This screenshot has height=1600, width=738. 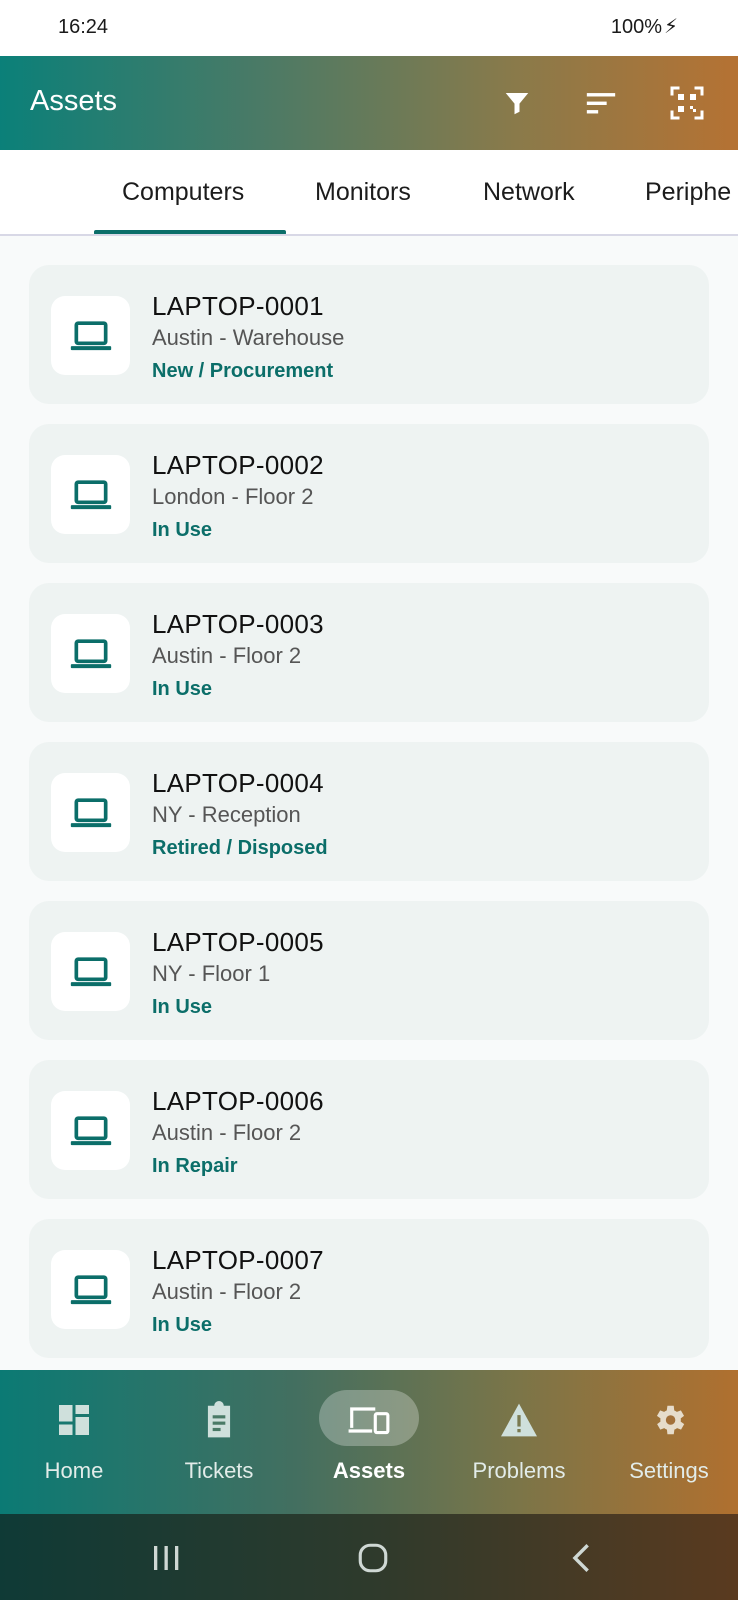 What do you see at coordinates (529, 192) in the screenshot?
I see `tab-network: Network` at bounding box center [529, 192].